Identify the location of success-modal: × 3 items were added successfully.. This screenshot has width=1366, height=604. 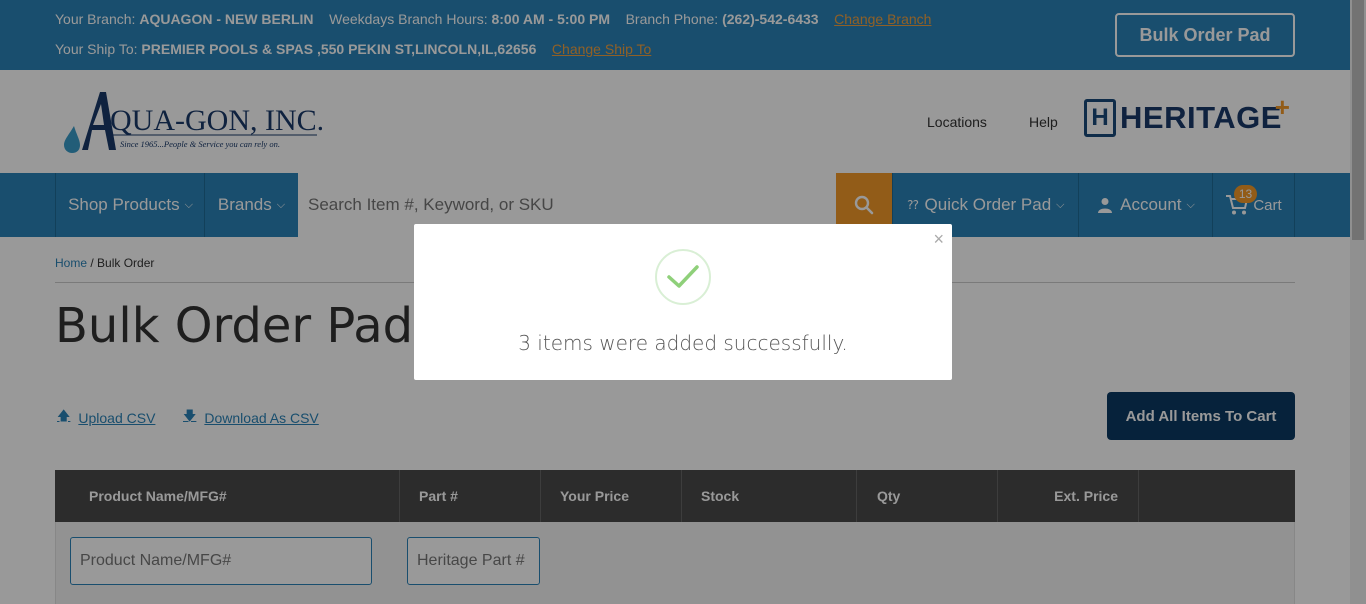
(683, 302).